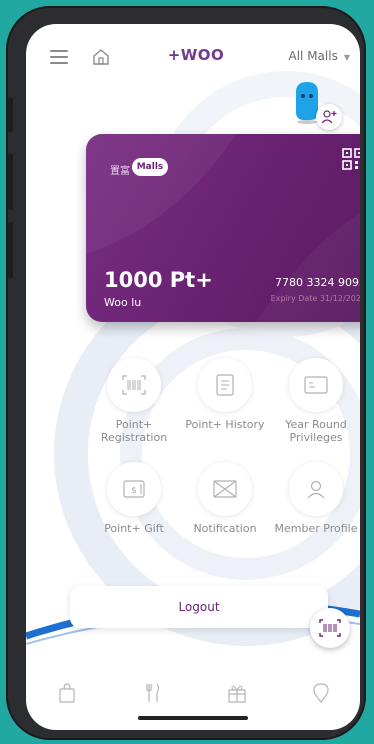  I want to click on card-icon, so click(316, 385).